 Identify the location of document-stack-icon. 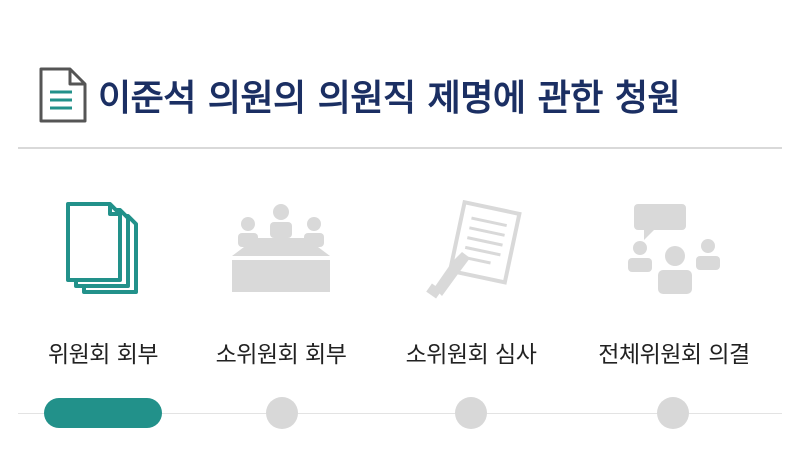
(102, 248).